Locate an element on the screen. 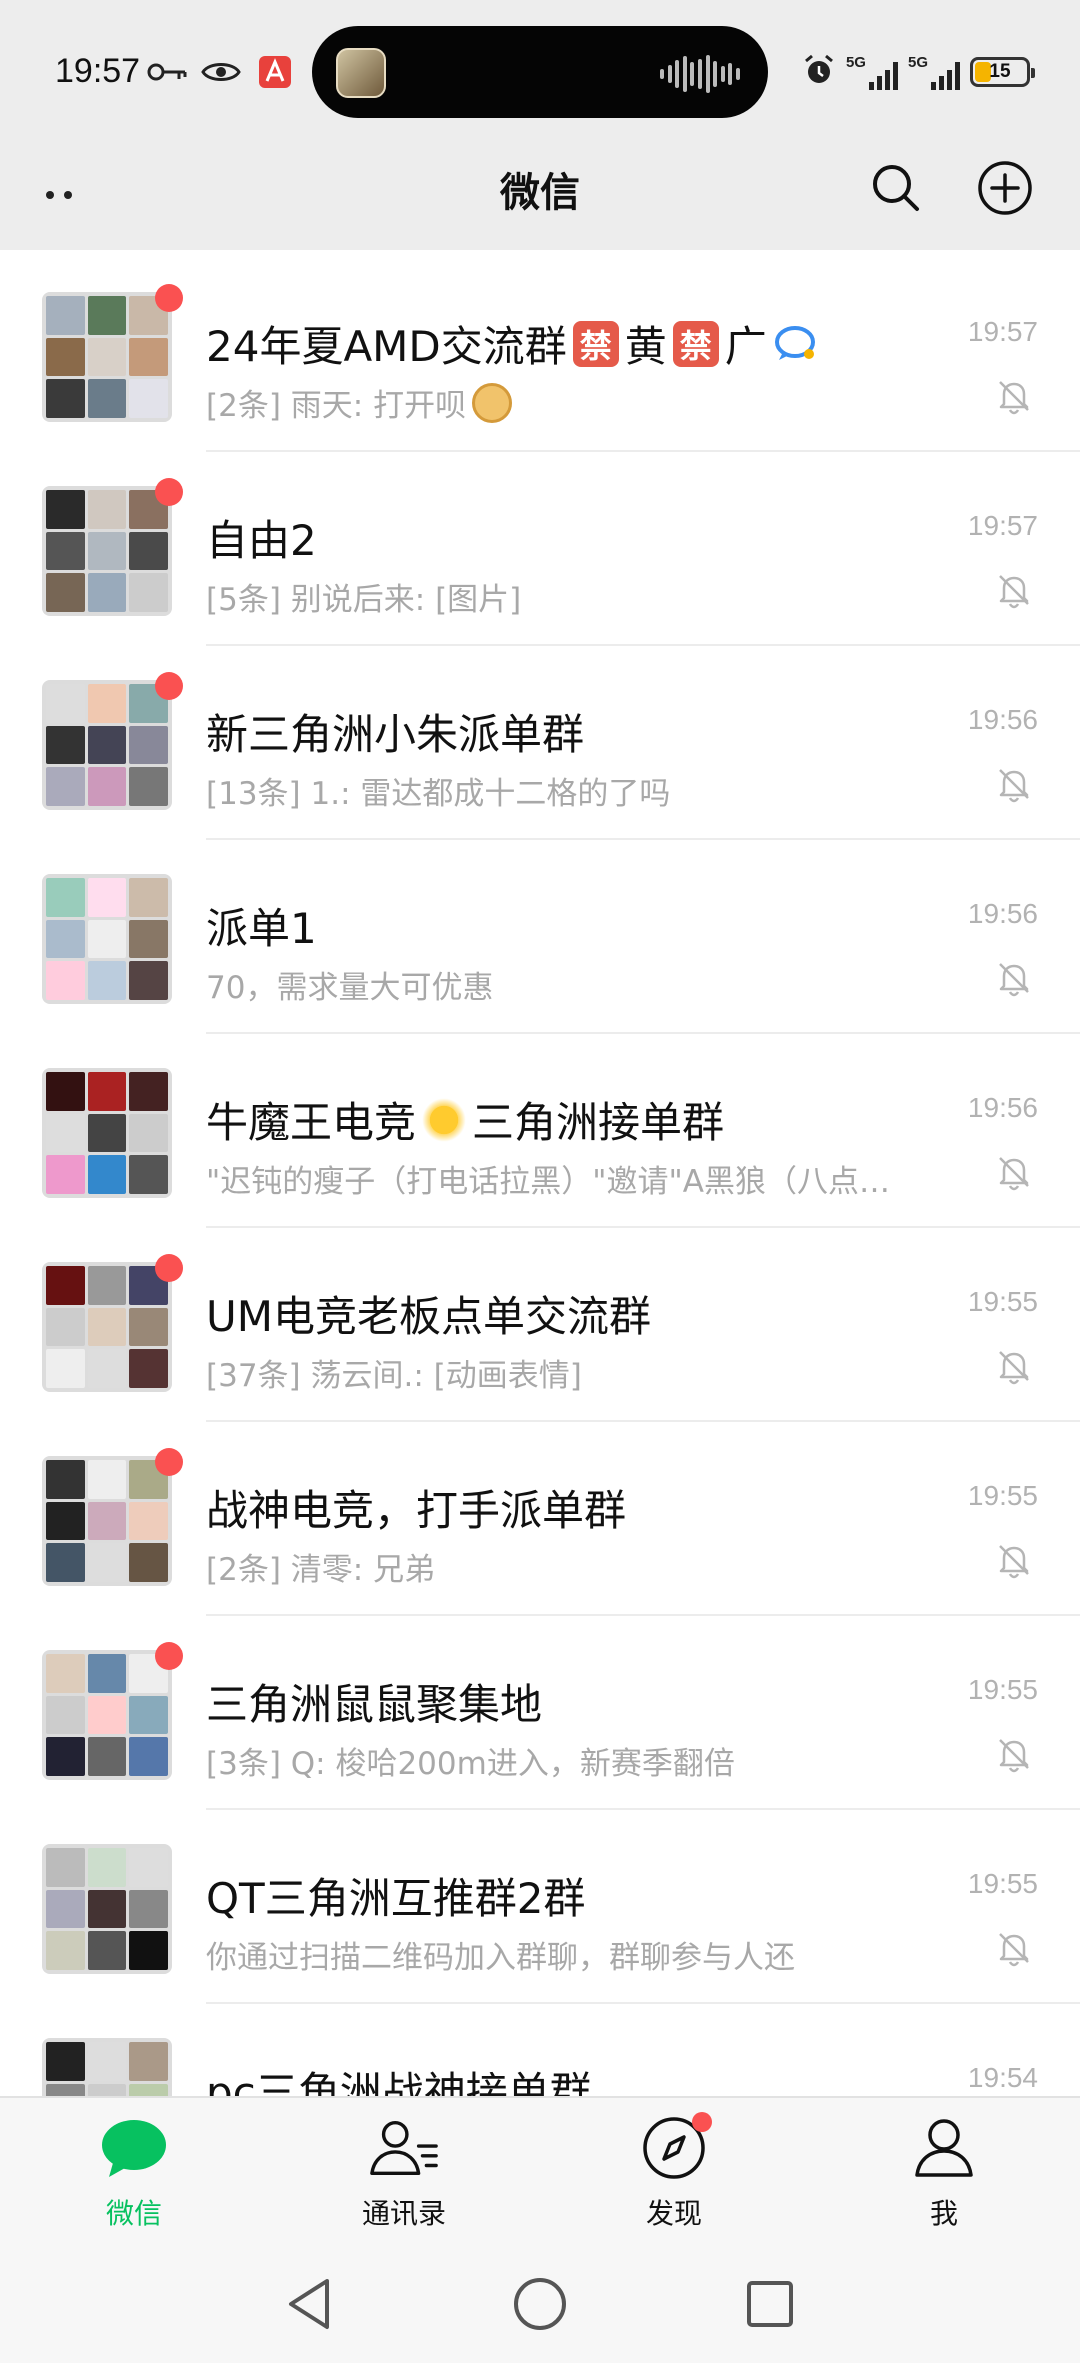 The height and width of the screenshot is (2363, 1080). chat-name: QT三角洲互推群2群 is located at coordinates (395, 1895).